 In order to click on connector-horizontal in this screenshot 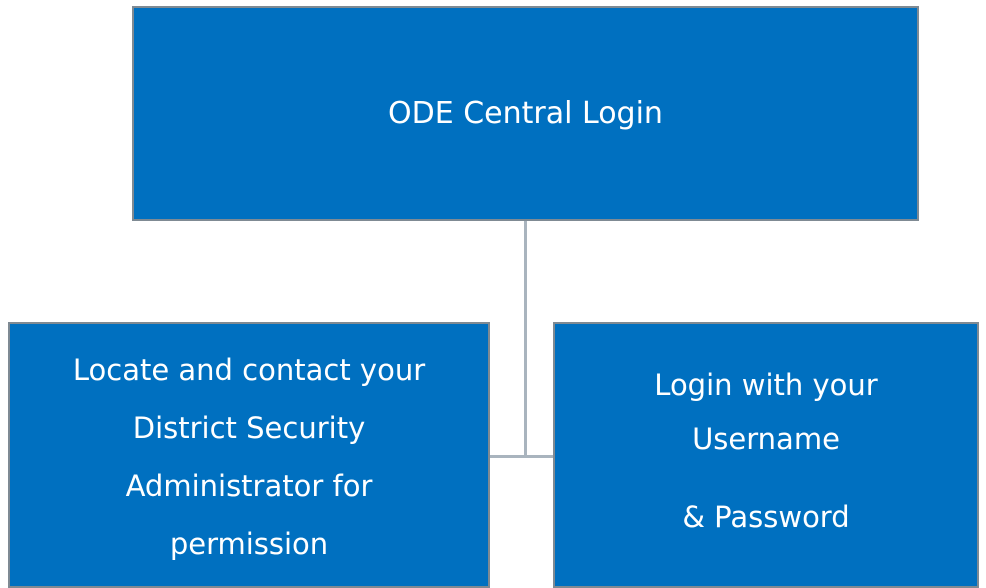, I will do `click(521, 456)`.